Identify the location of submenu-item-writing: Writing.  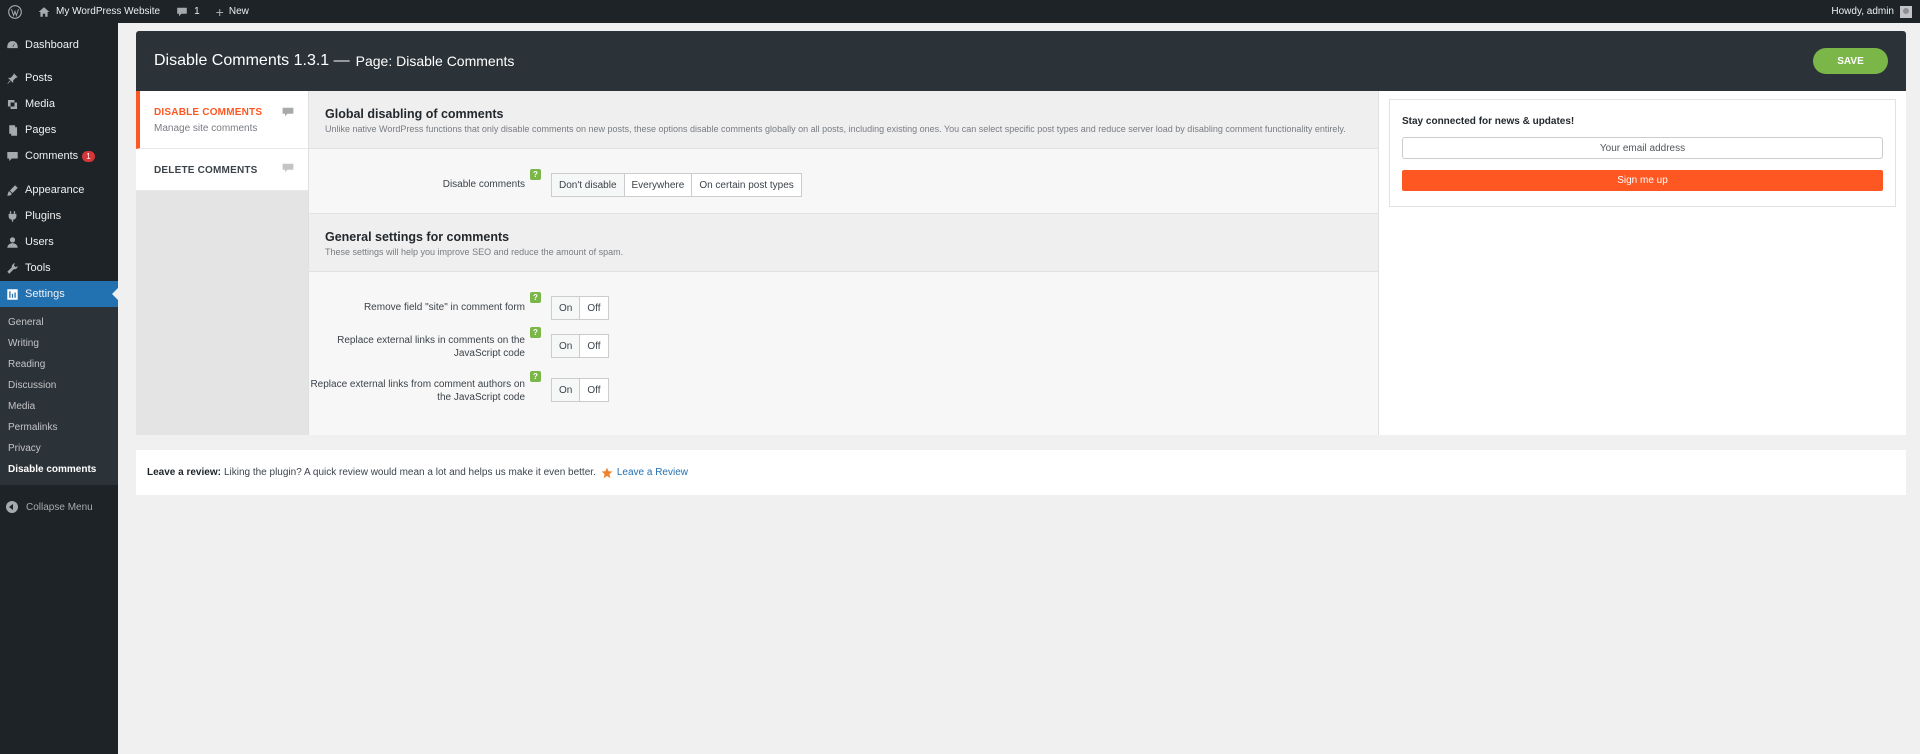
(59, 343).